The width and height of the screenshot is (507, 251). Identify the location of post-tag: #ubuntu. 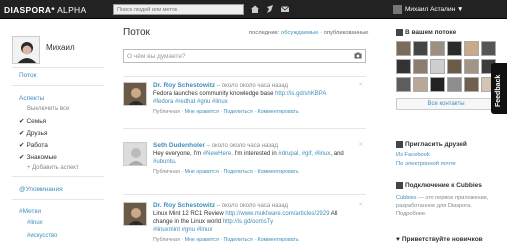
(164, 162).